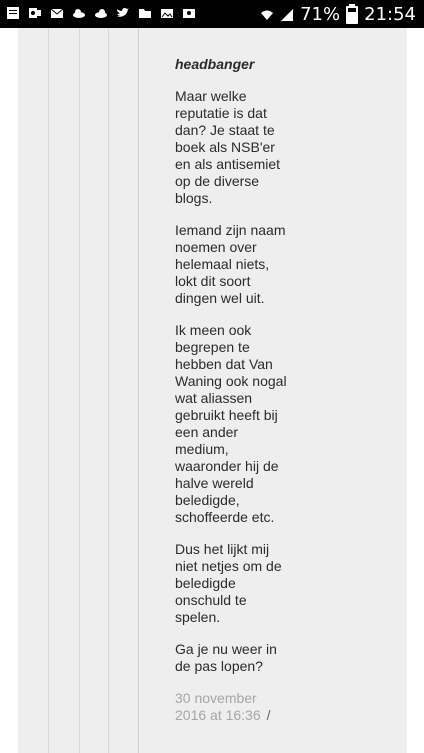 The width and height of the screenshot is (424, 753). What do you see at coordinates (352, 13) in the screenshot?
I see `battery-icon` at bounding box center [352, 13].